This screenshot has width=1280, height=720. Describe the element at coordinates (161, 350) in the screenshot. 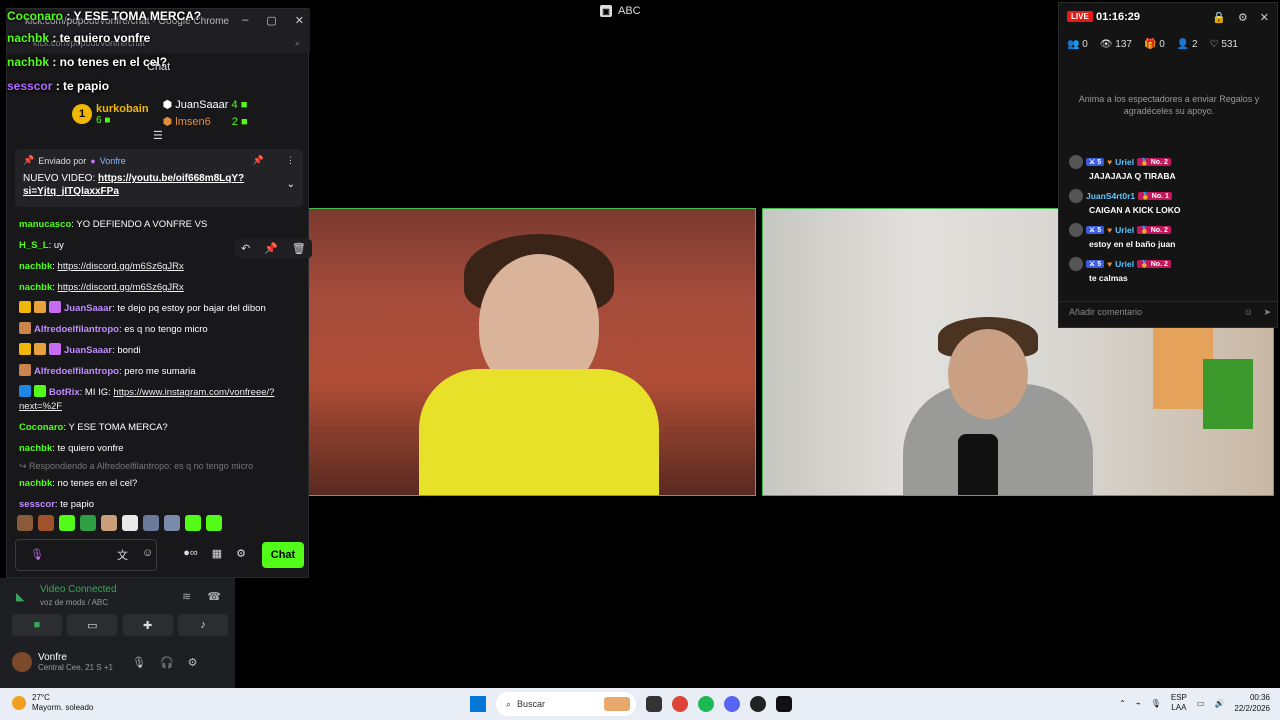

I see `chat-message: JuanSaaar: bondi` at that location.